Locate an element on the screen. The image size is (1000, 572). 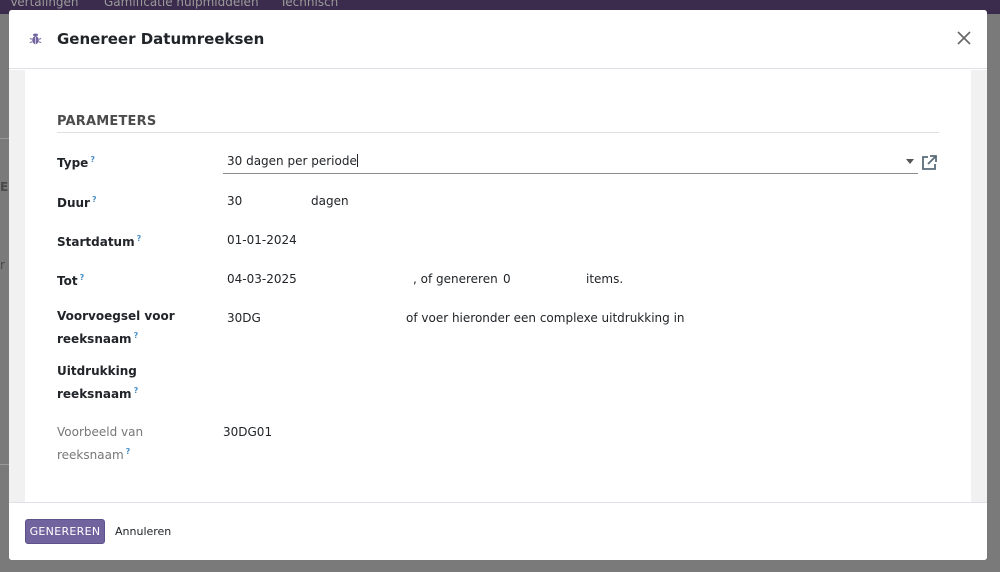
items-text: items. is located at coordinates (605, 279).